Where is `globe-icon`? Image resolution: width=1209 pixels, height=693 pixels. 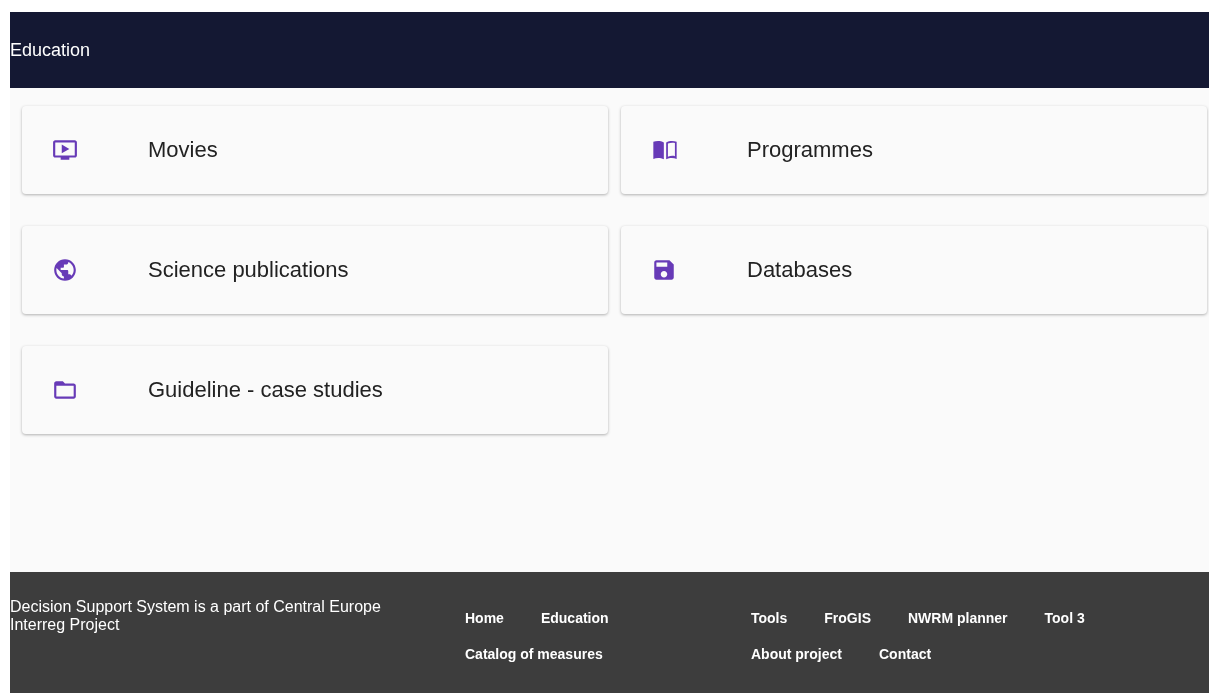 globe-icon is located at coordinates (65, 270).